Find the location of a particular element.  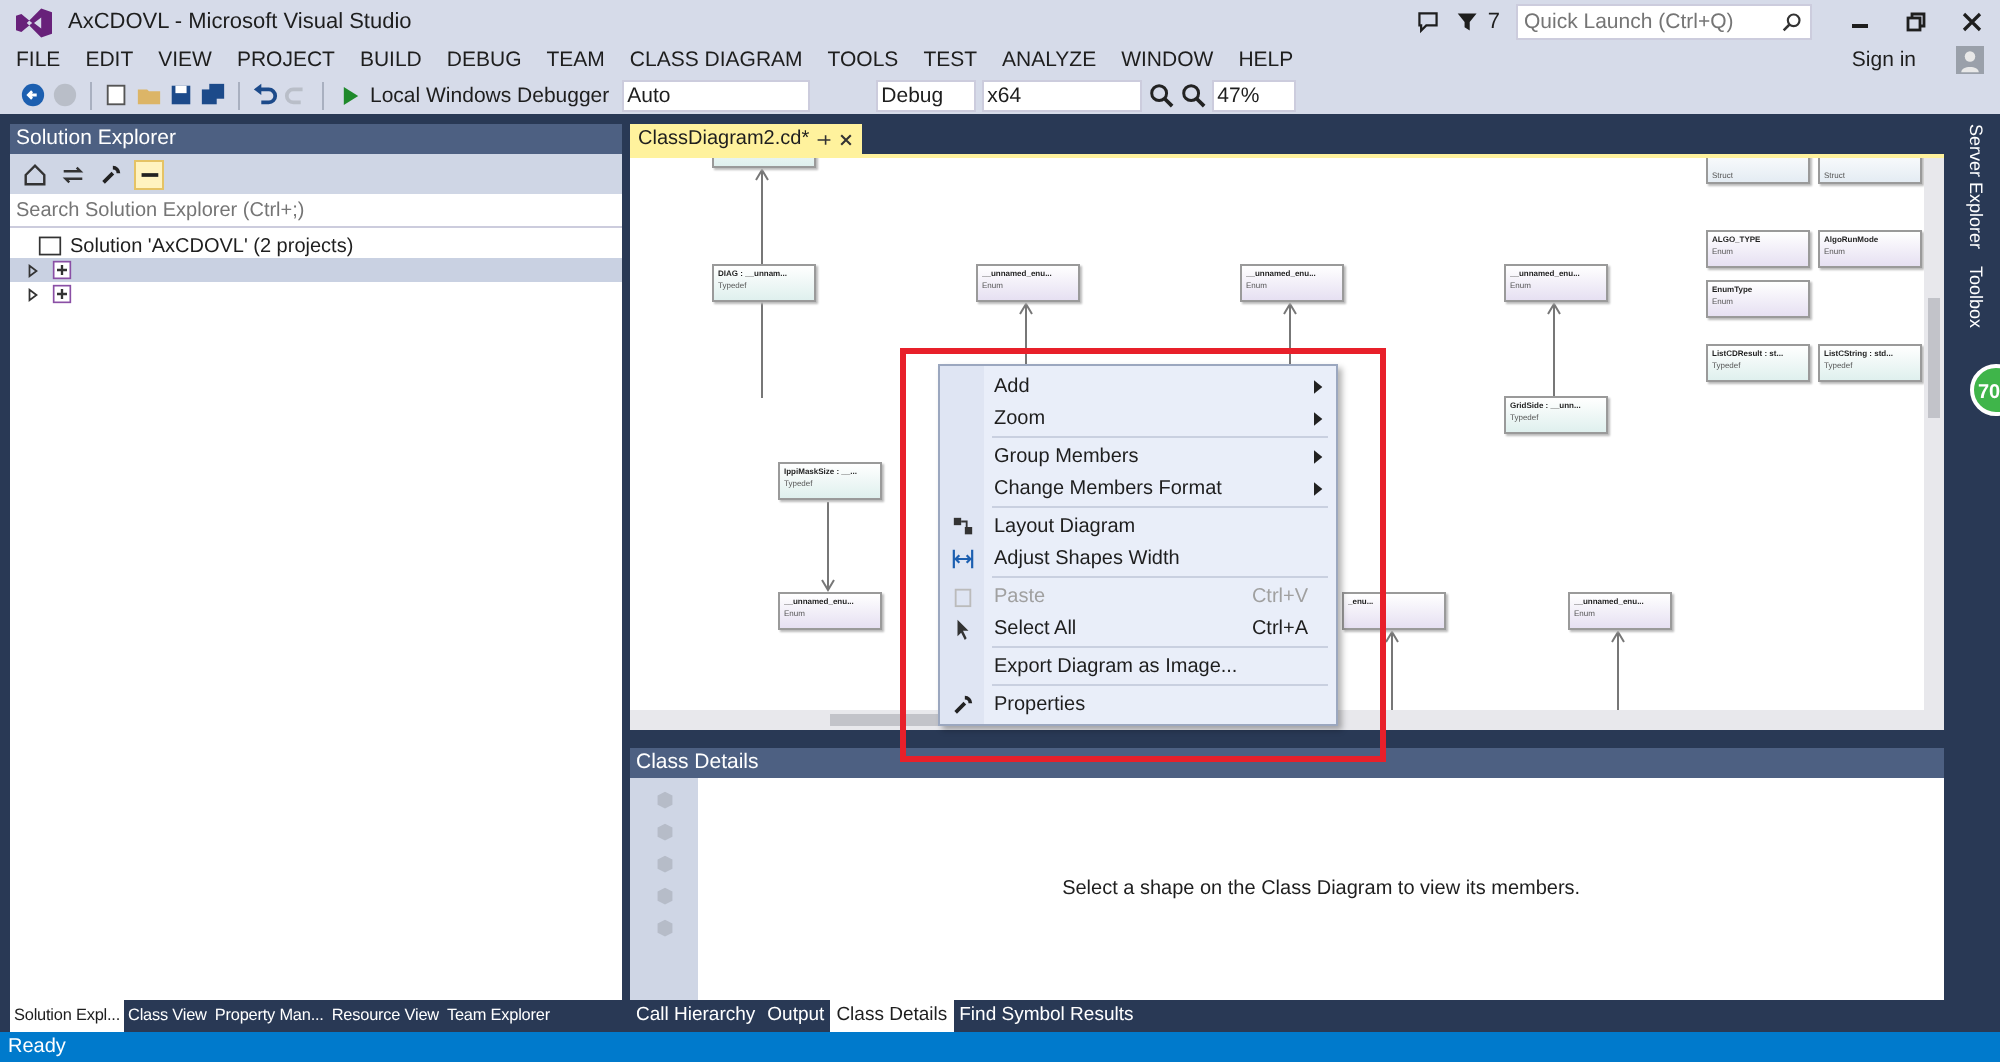

panel-title: Class Details is located at coordinates (697, 762).